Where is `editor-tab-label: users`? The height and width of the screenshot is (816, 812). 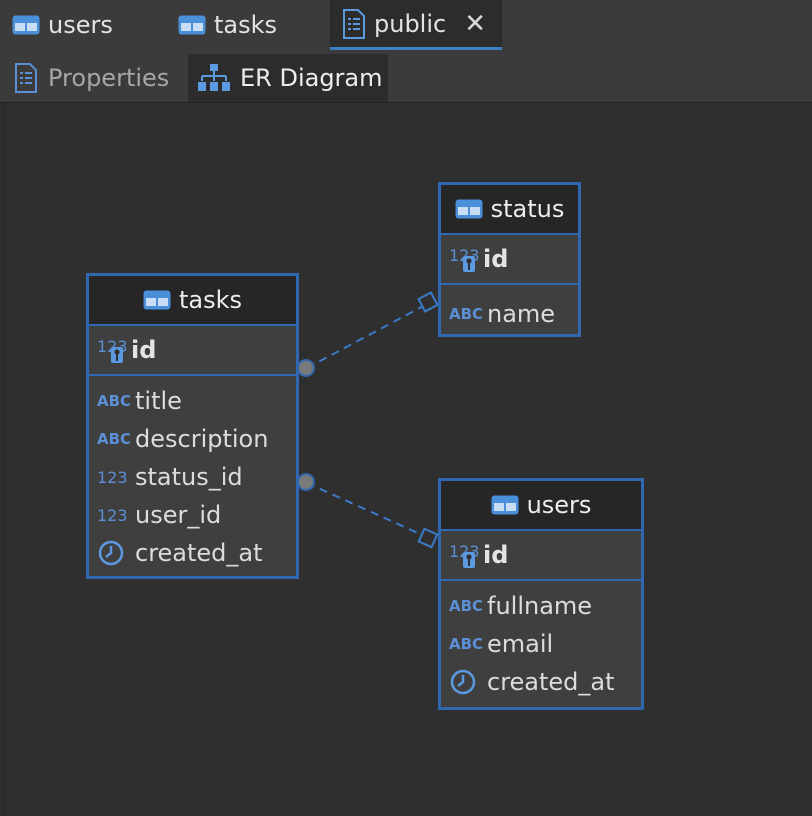 editor-tab-label: users is located at coordinates (80, 25).